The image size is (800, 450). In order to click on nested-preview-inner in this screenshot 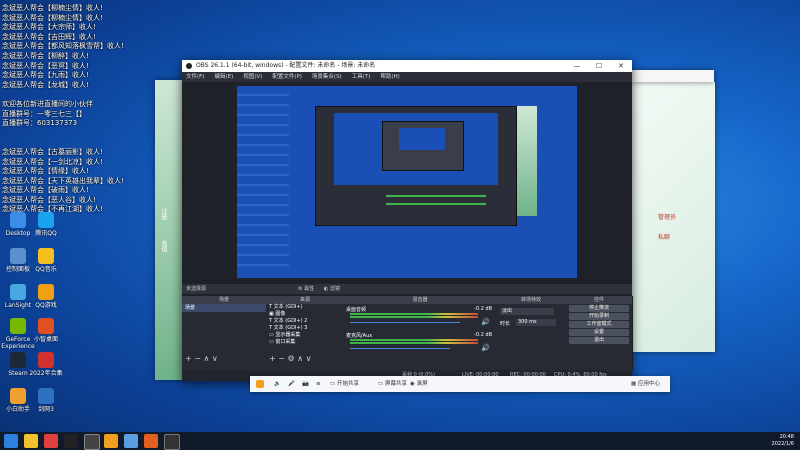, I will do `click(423, 146)`.